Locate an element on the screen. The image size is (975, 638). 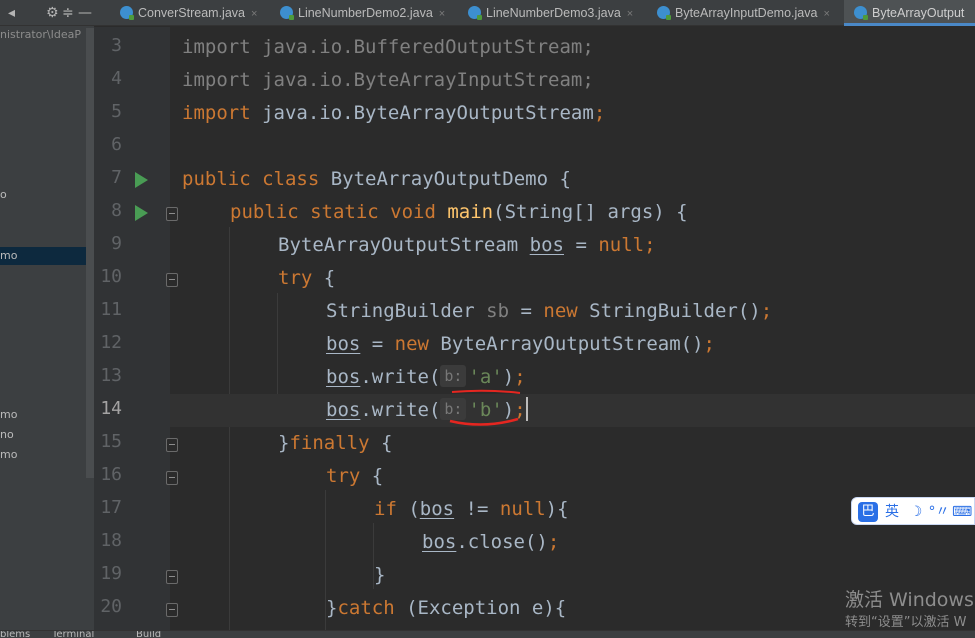
code-line: }catch (Exception e){ is located at coordinates (446, 608).